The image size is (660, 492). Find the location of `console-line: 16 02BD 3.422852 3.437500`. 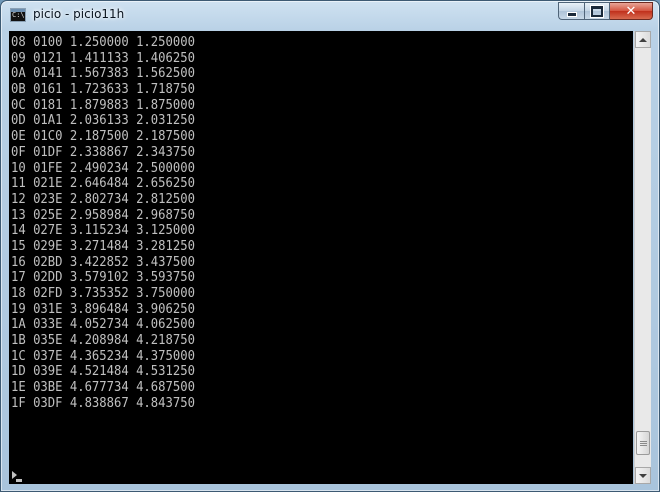

console-line: 16 02BD 3.422852 3.437500 is located at coordinates (103, 262).